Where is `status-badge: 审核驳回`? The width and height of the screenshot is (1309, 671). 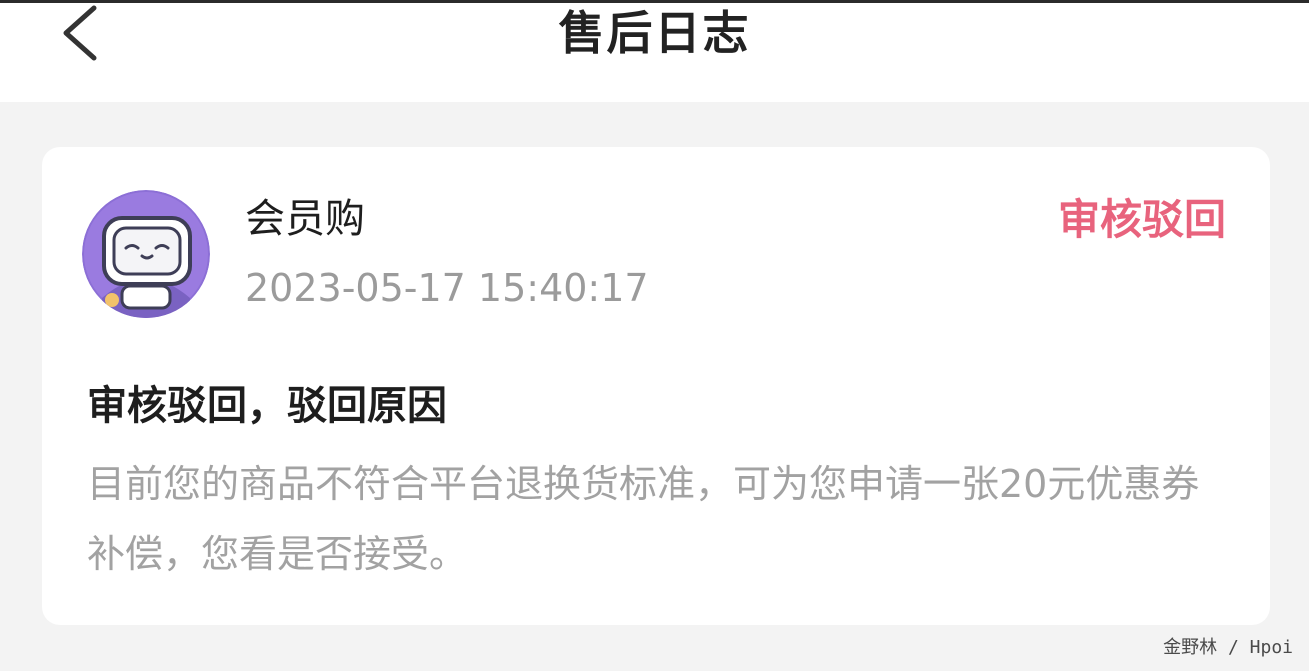
status-badge: 审核驳回 is located at coordinates (1141, 219).